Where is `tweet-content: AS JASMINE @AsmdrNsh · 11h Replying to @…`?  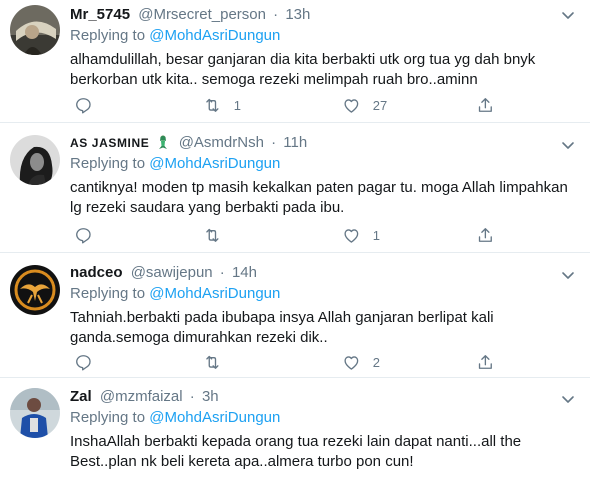
tweet-content: AS JASMINE @AsmdrNsh · 11h Replying to @… is located at coordinates (319, 175).